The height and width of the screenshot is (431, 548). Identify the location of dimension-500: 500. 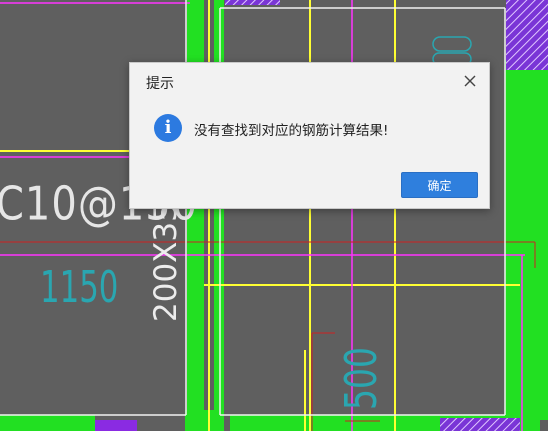
(361, 378).